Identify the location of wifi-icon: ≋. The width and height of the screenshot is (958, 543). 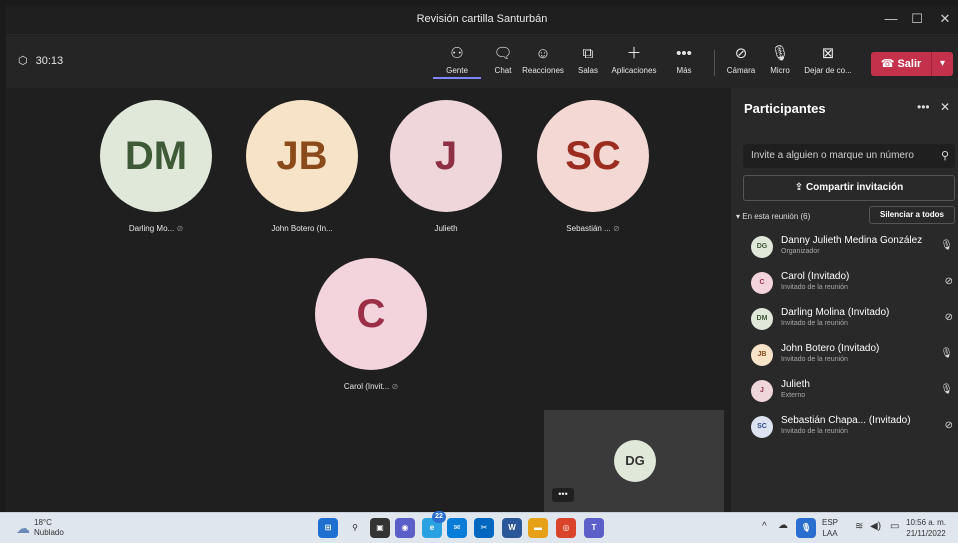
(859, 526).